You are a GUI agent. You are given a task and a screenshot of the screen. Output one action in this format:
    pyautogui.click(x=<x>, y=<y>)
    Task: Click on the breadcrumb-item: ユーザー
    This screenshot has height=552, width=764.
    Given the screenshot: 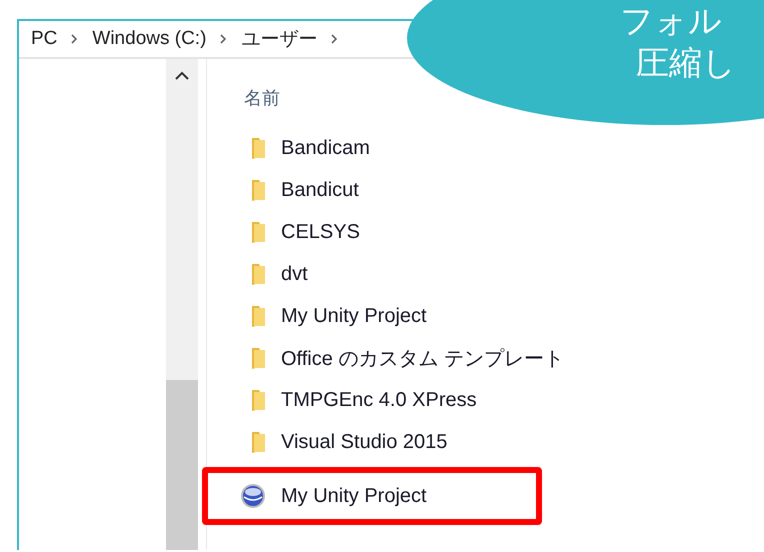 What is the action you would take?
    pyautogui.click(x=279, y=39)
    